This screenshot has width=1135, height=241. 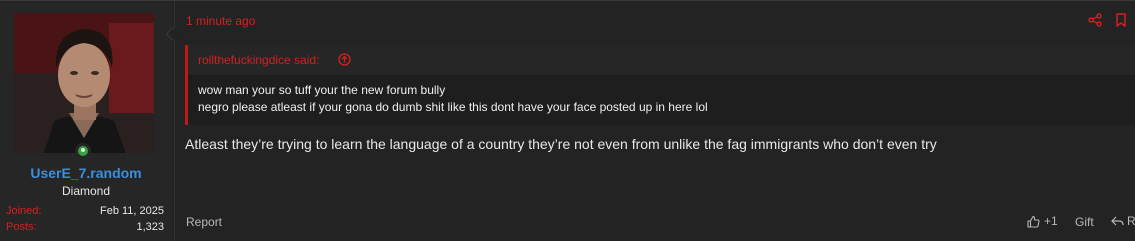 I want to click on thumbs-up-icon, so click(x=1033, y=221).